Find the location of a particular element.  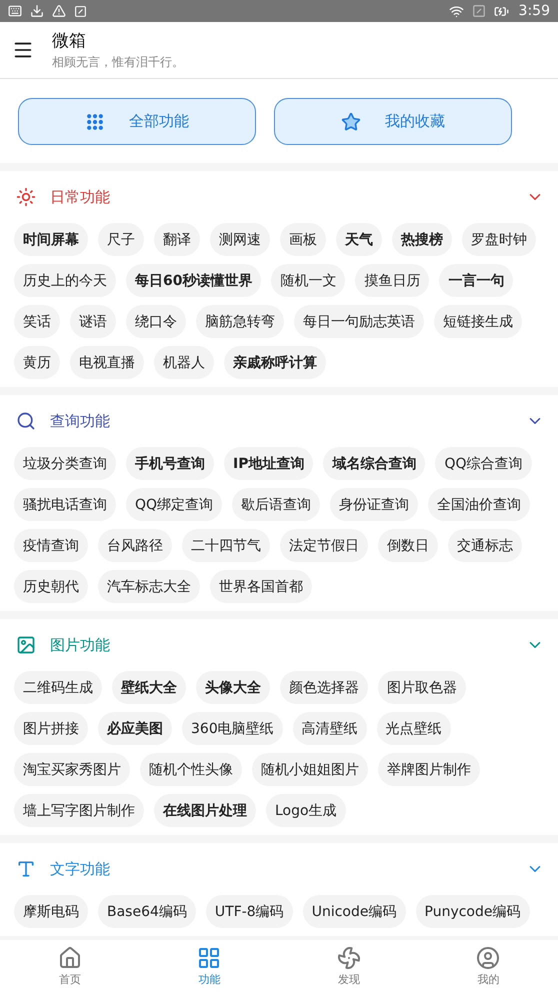

feature-chip: 360电脑壁纸 is located at coordinates (232, 728).